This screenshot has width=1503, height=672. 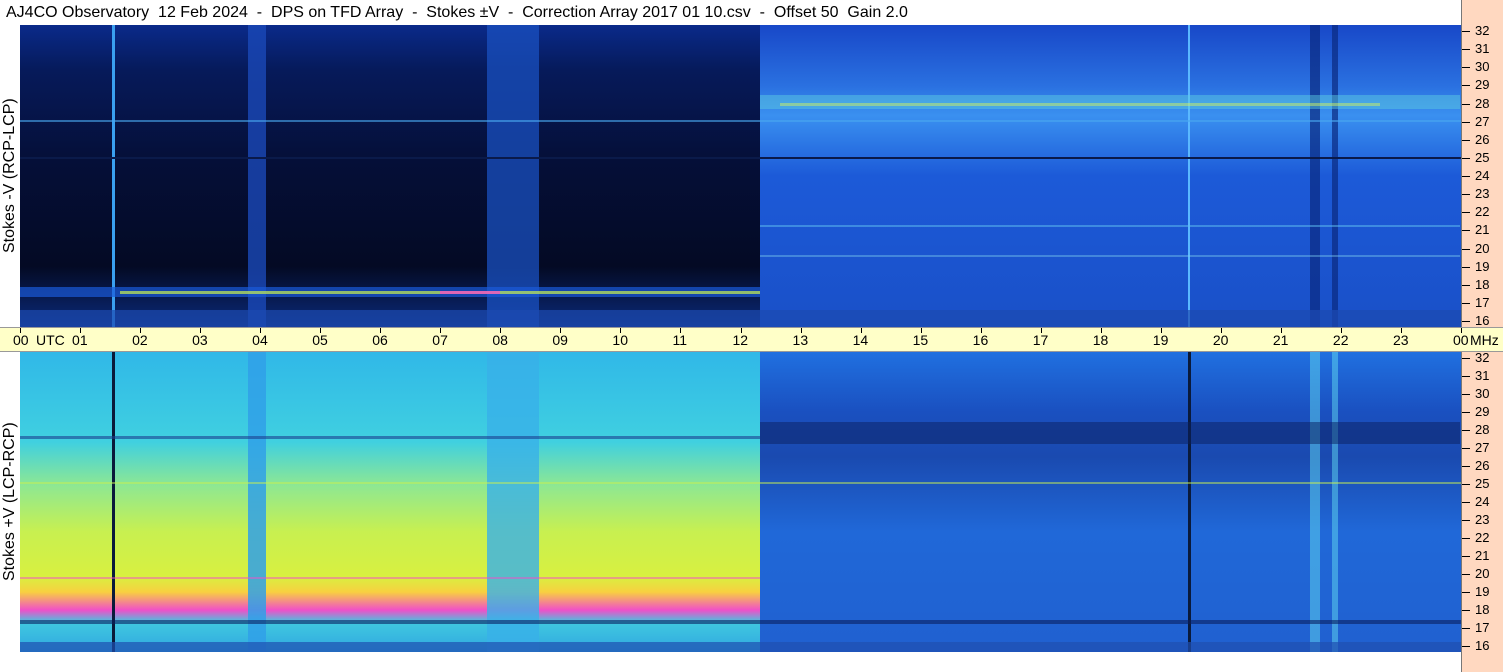 What do you see at coordinates (560, 340) in the screenshot?
I see `time-tick-label: 09` at bounding box center [560, 340].